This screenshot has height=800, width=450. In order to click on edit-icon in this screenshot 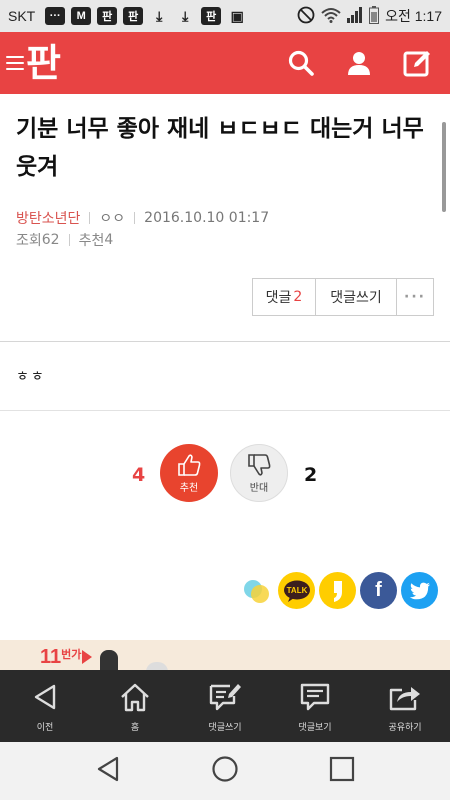, I will do `click(416, 64)`.